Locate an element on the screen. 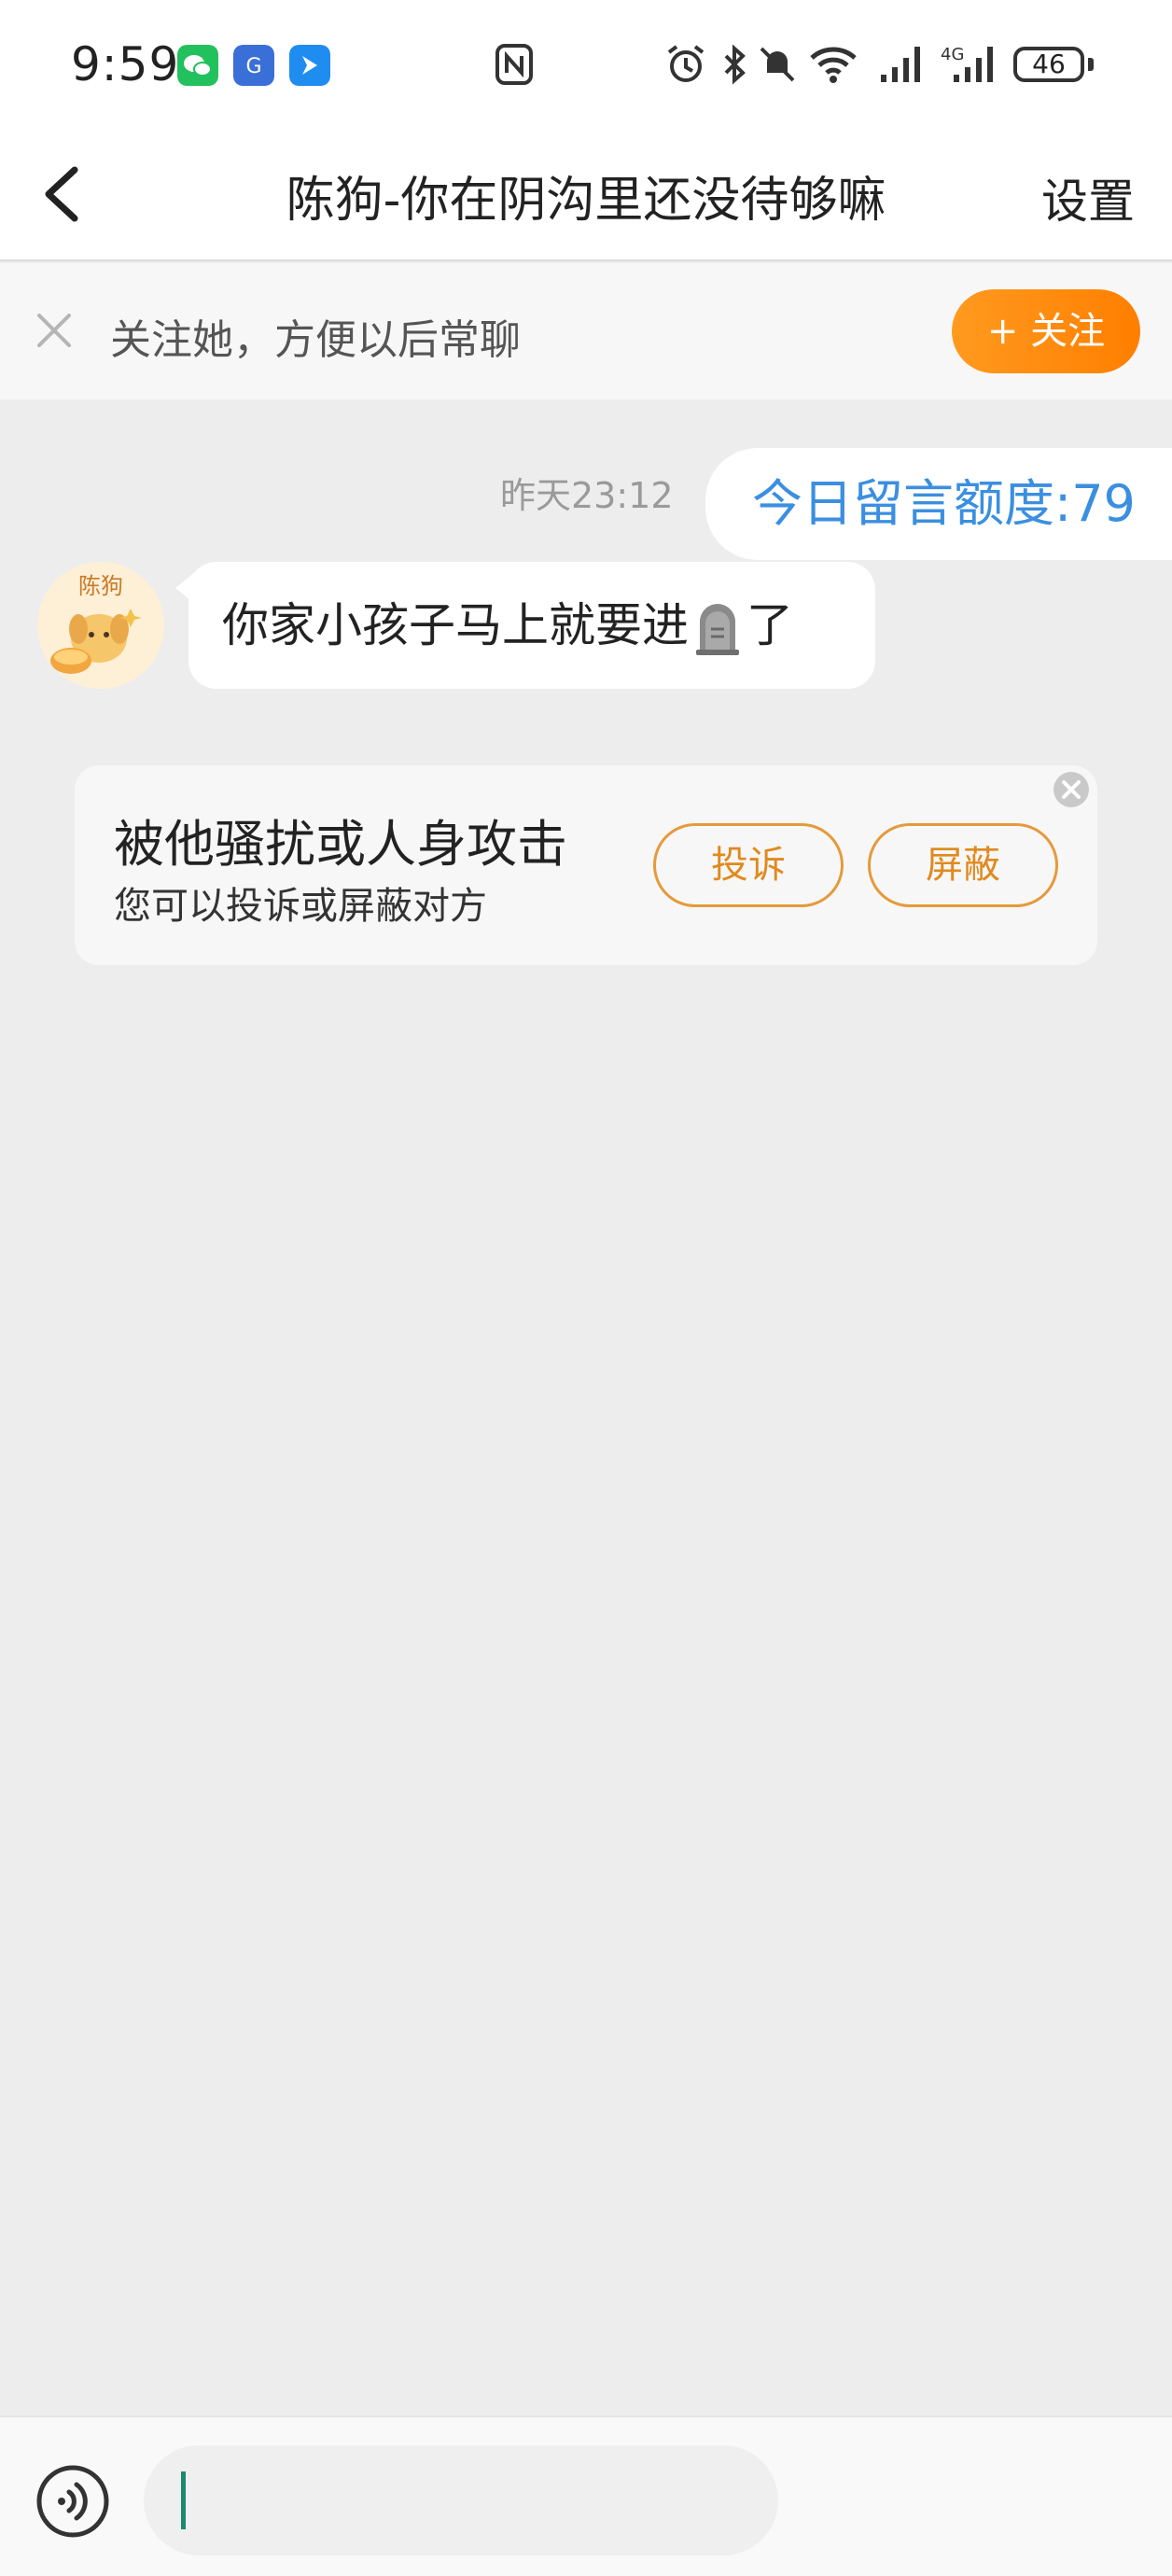 The width and height of the screenshot is (1172, 2576). follow-button: + 关注 is located at coordinates (1046, 331).